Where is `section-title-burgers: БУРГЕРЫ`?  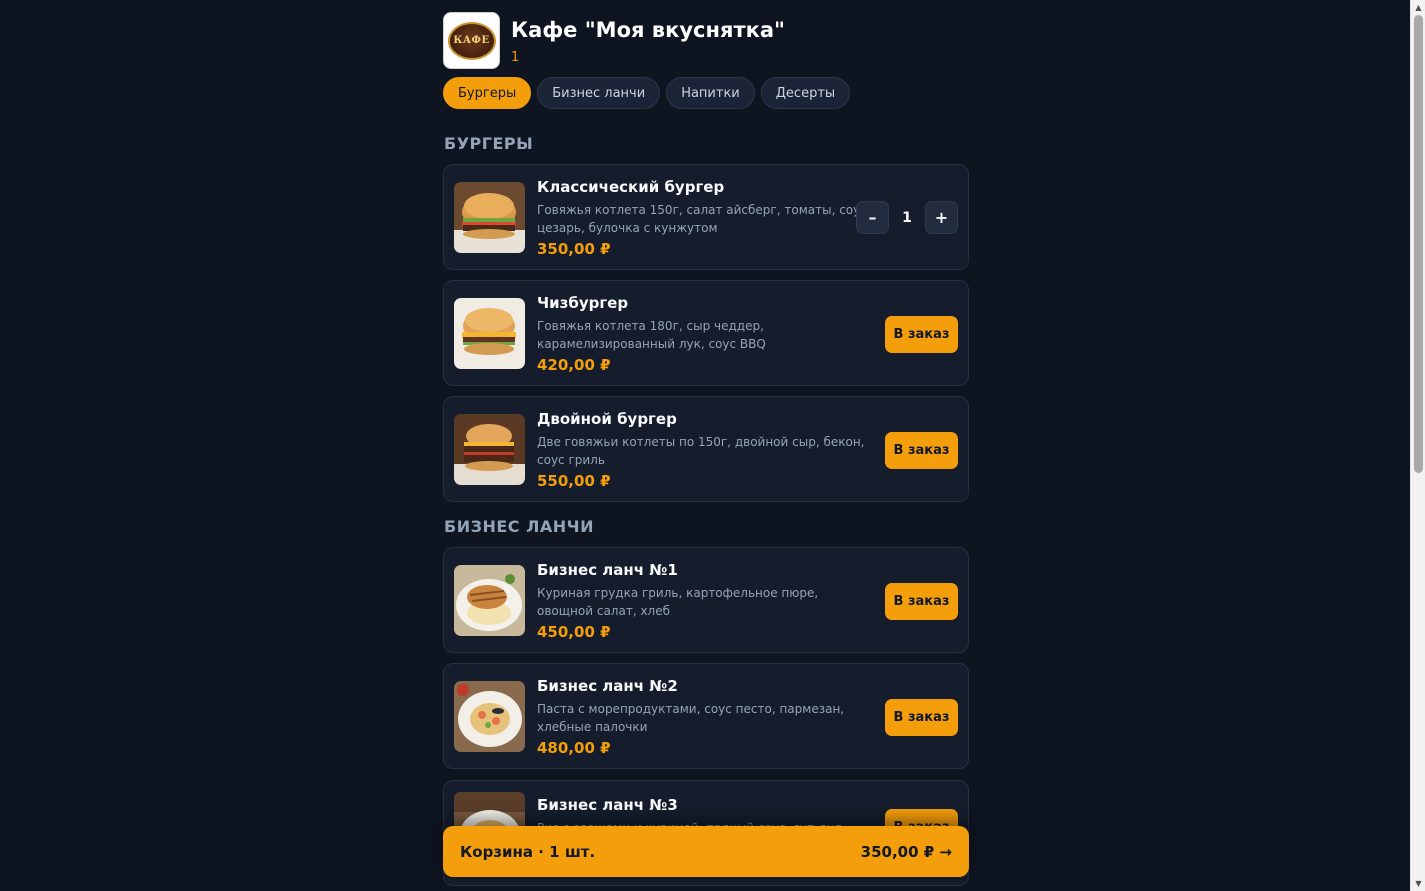 section-title-burgers: БУРГЕРЫ is located at coordinates (489, 143).